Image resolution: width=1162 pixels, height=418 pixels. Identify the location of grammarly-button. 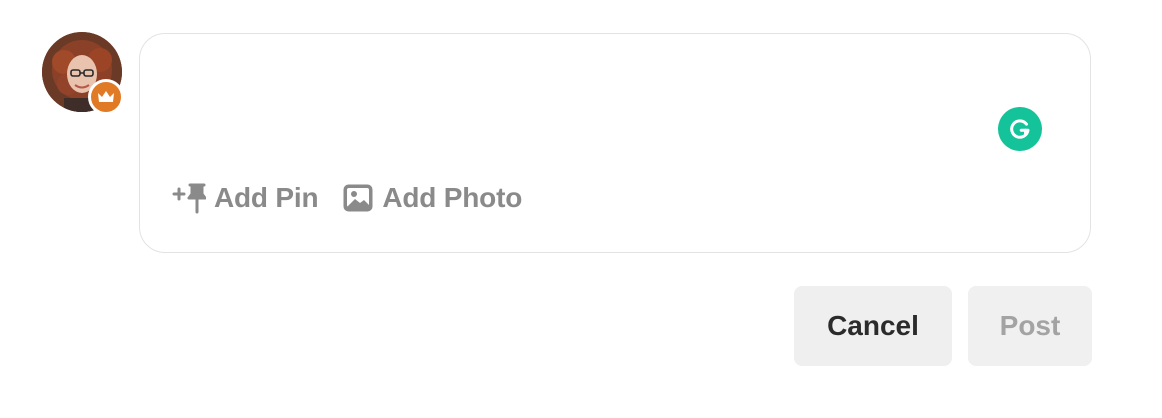
(1020, 129).